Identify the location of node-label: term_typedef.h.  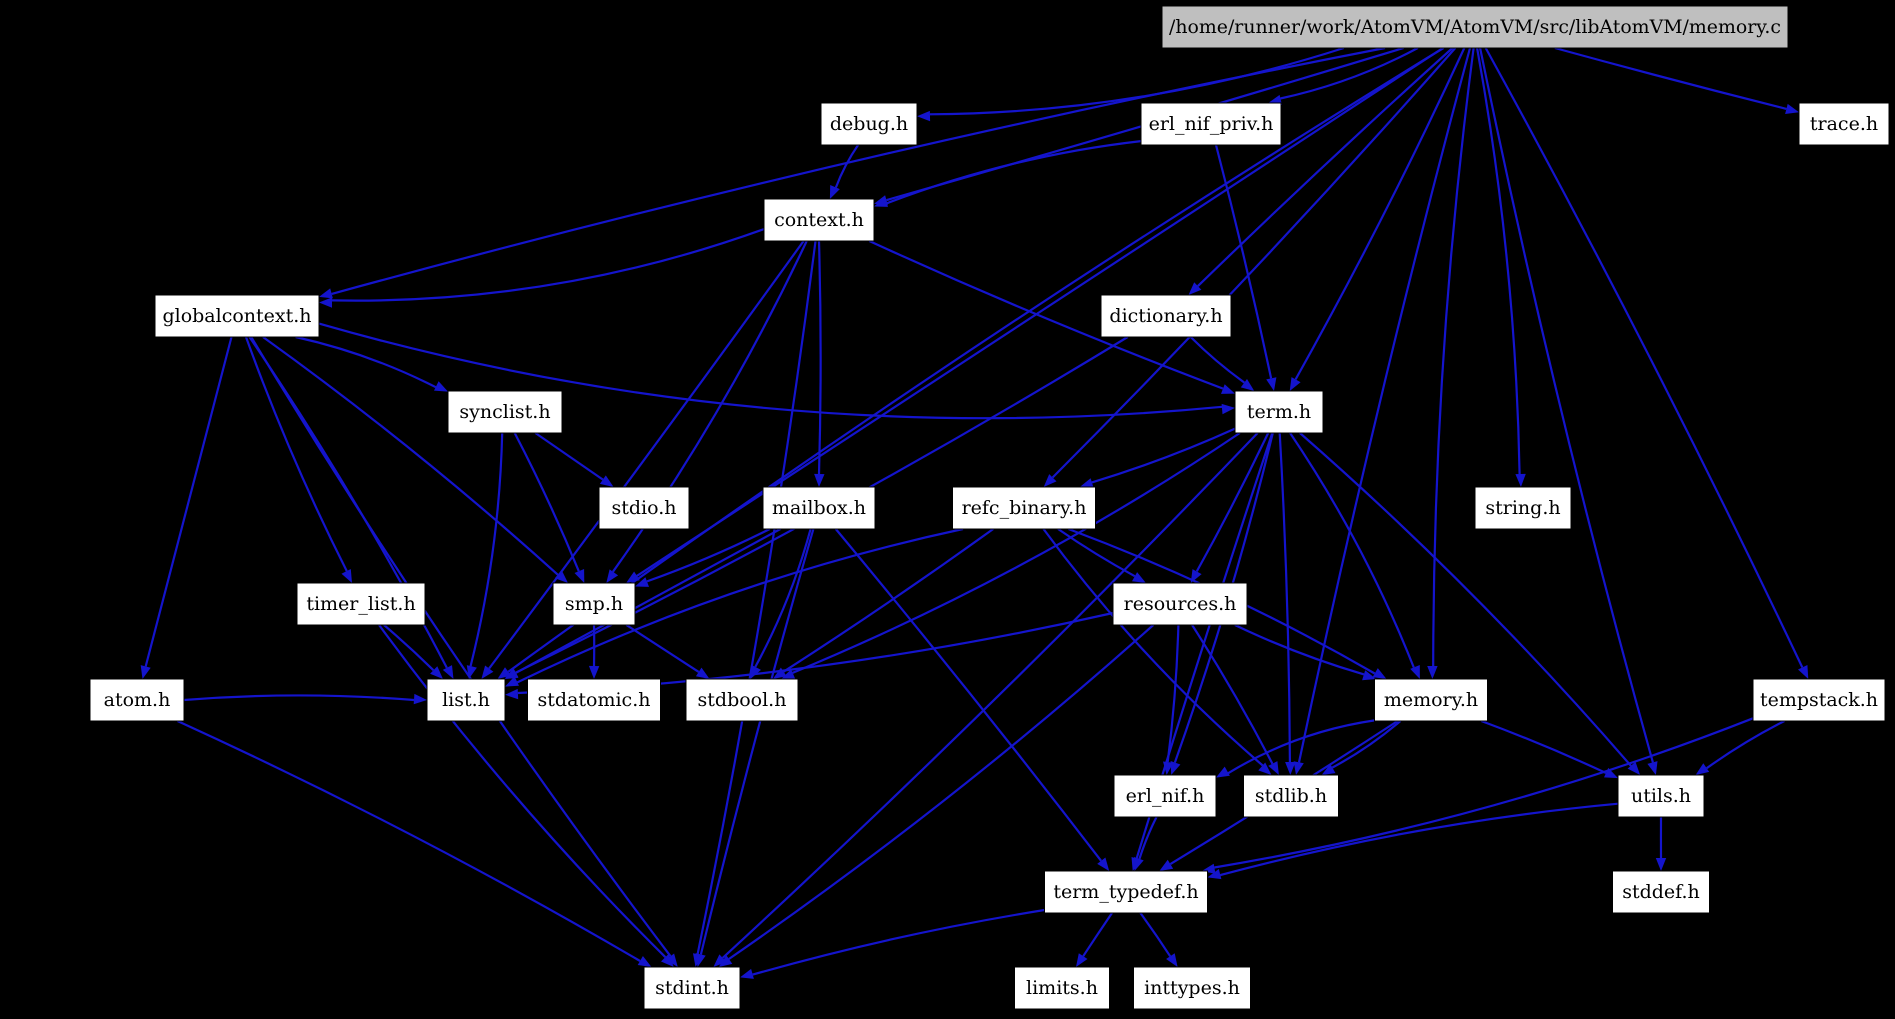
(1125, 892).